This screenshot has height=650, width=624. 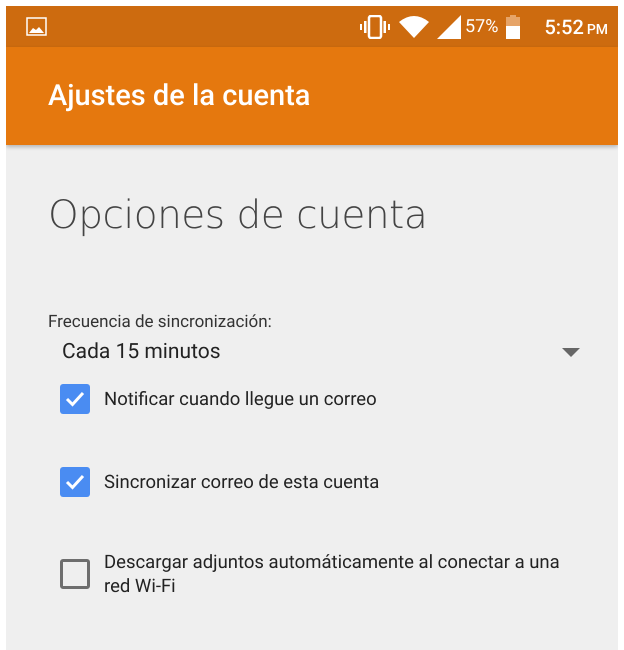 What do you see at coordinates (314, 352) in the screenshot?
I see `frequency-dropdown: Cada 15 minutos` at bounding box center [314, 352].